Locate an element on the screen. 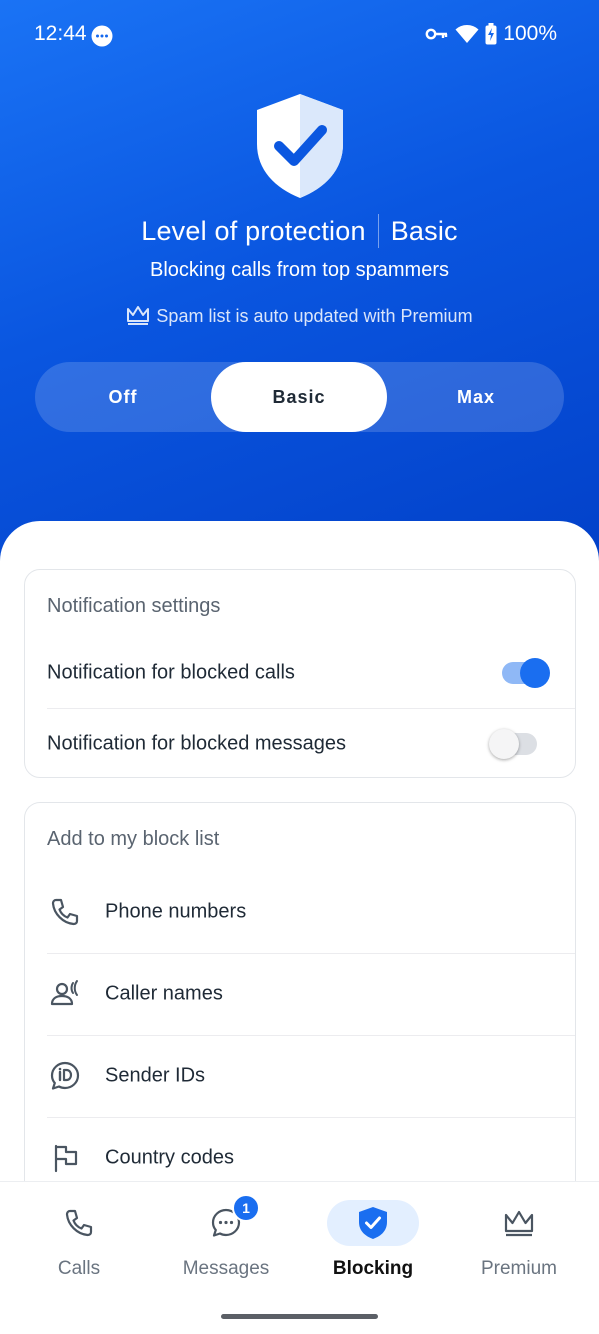 This screenshot has height=1334, width=599. blocked-messages-notification-toggle is located at coordinates (513, 744).